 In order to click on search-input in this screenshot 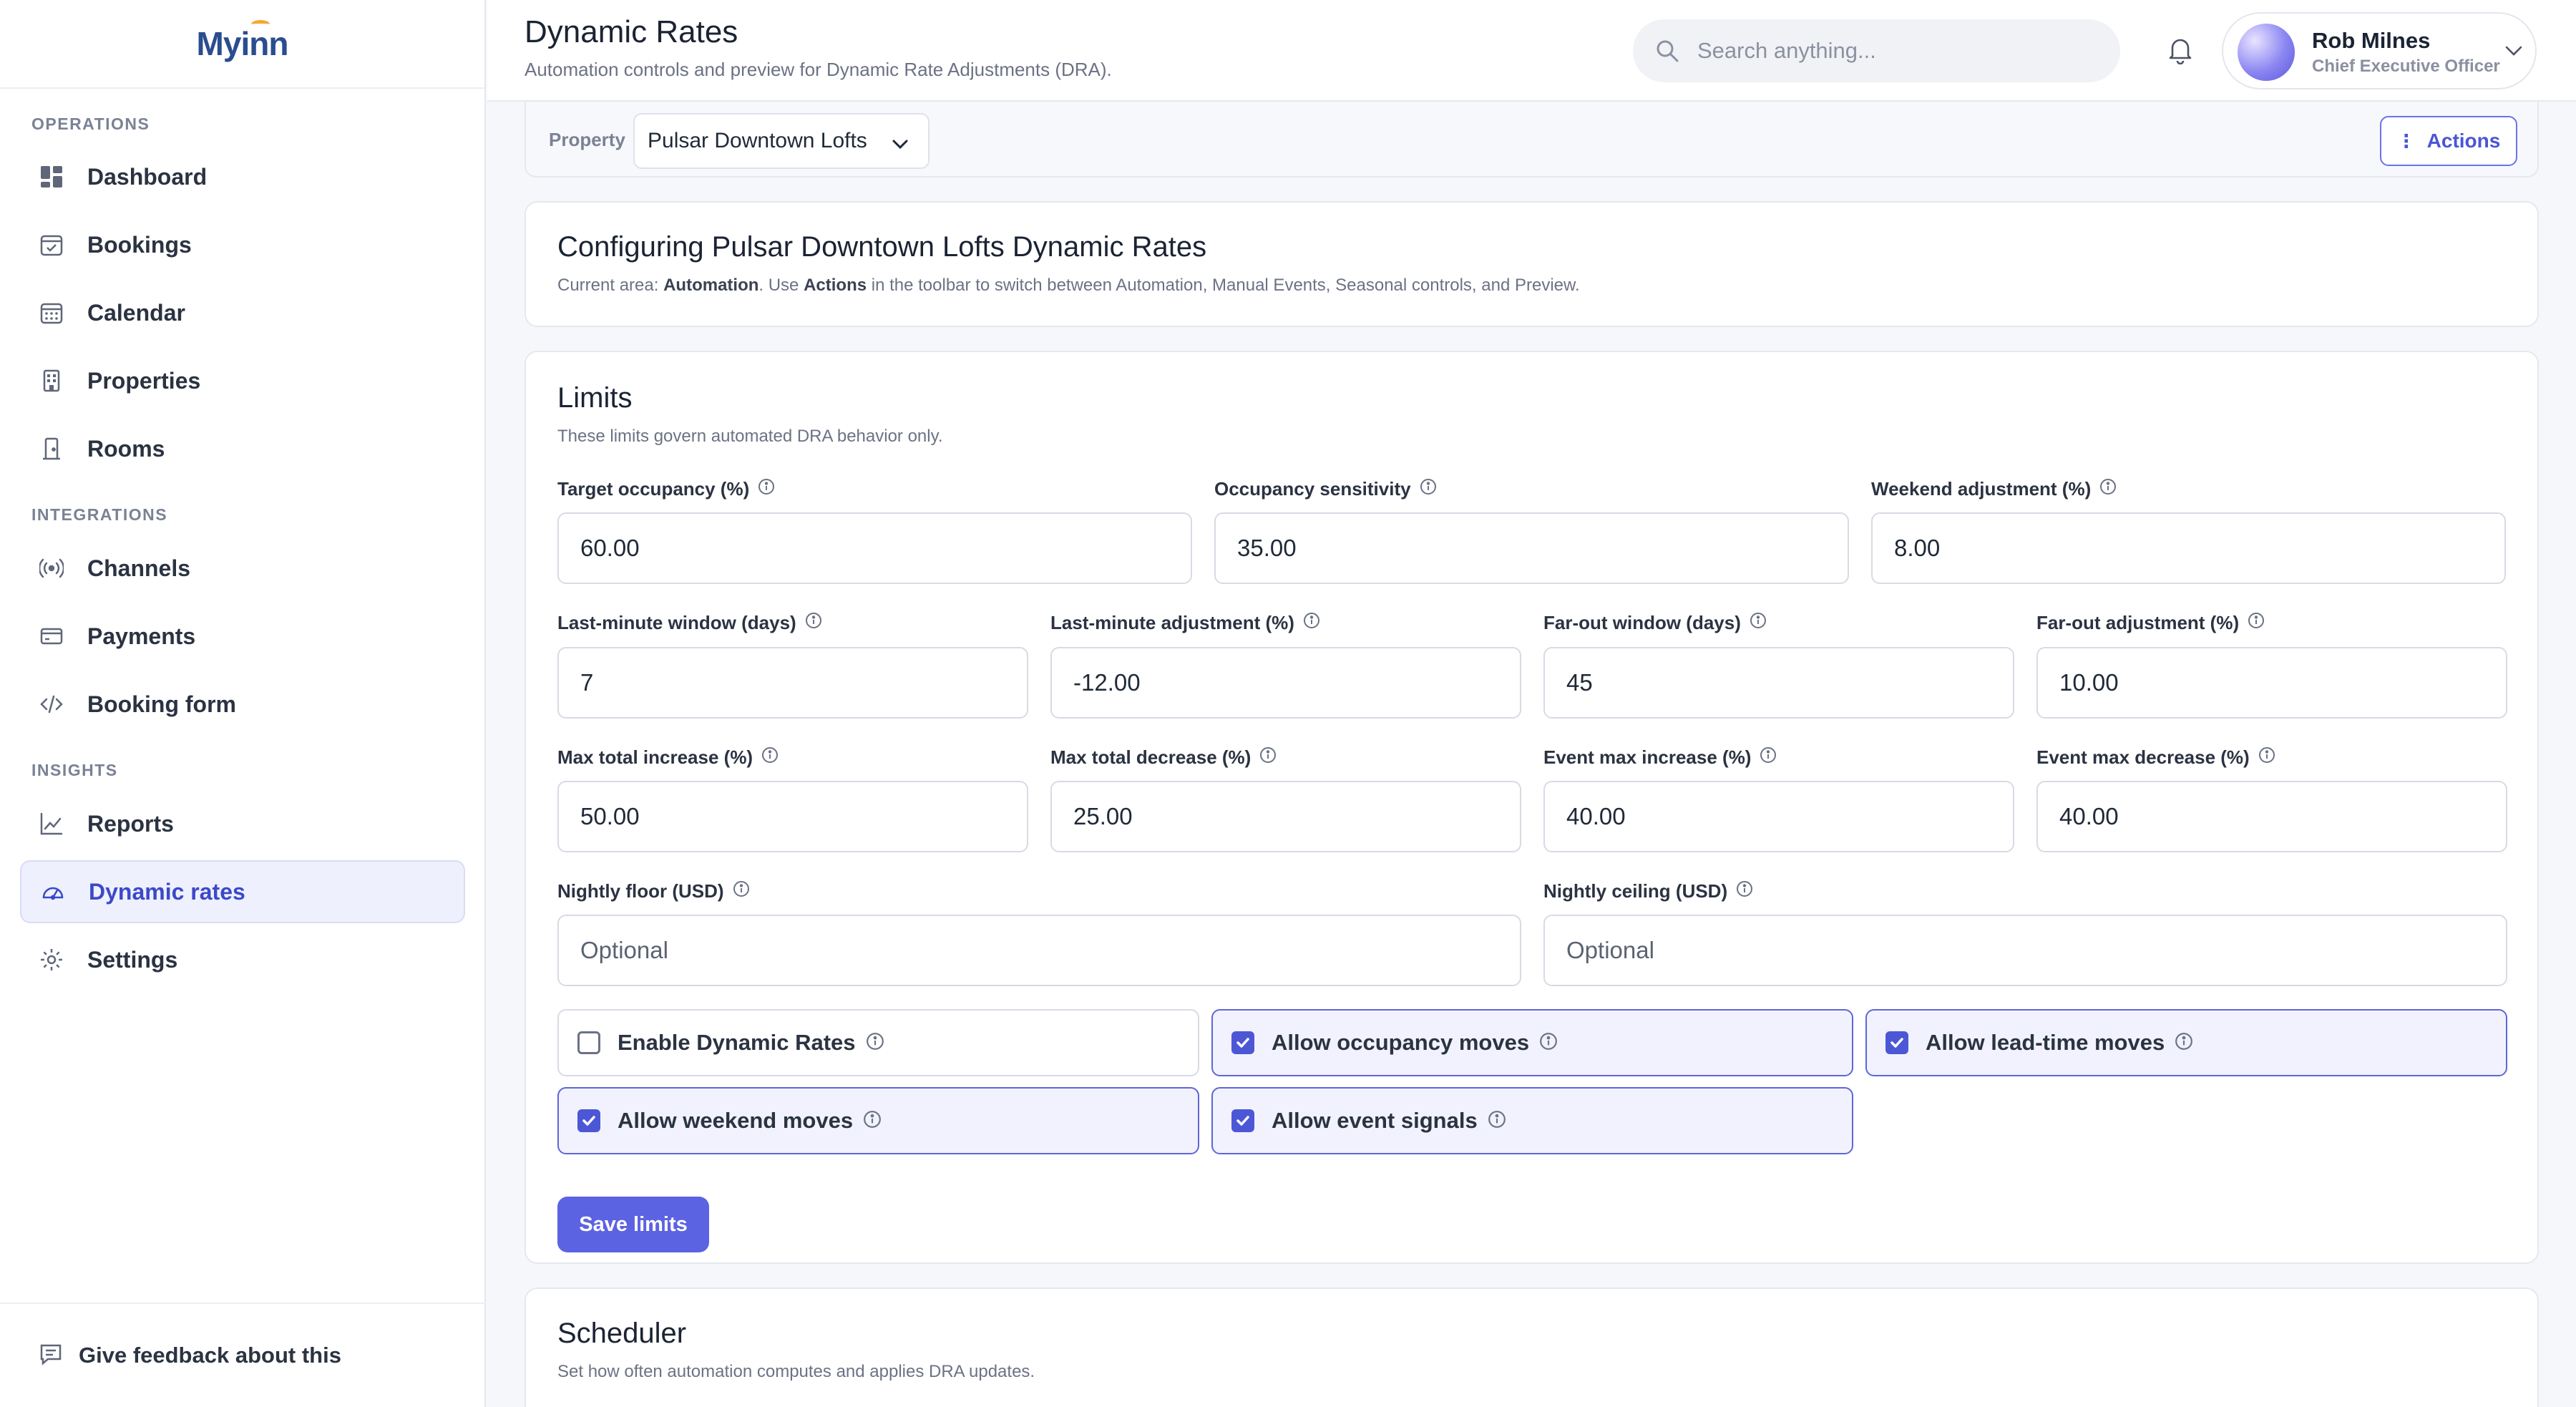, I will do `click(1897, 51)`.